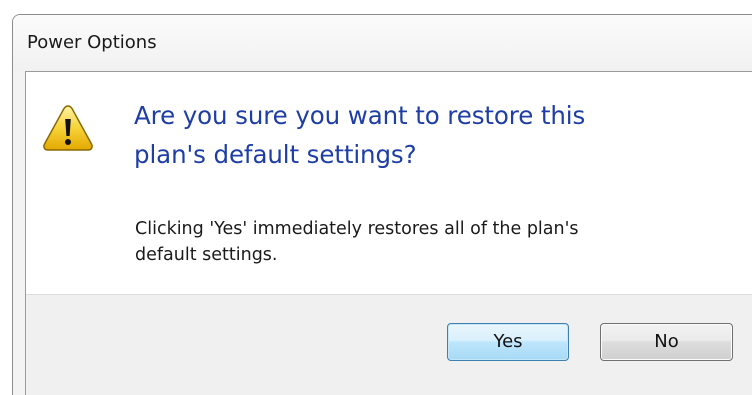  What do you see at coordinates (206, 255) in the screenshot?
I see `content-text-line-2: default settings.` at bounding box center [206, 255].